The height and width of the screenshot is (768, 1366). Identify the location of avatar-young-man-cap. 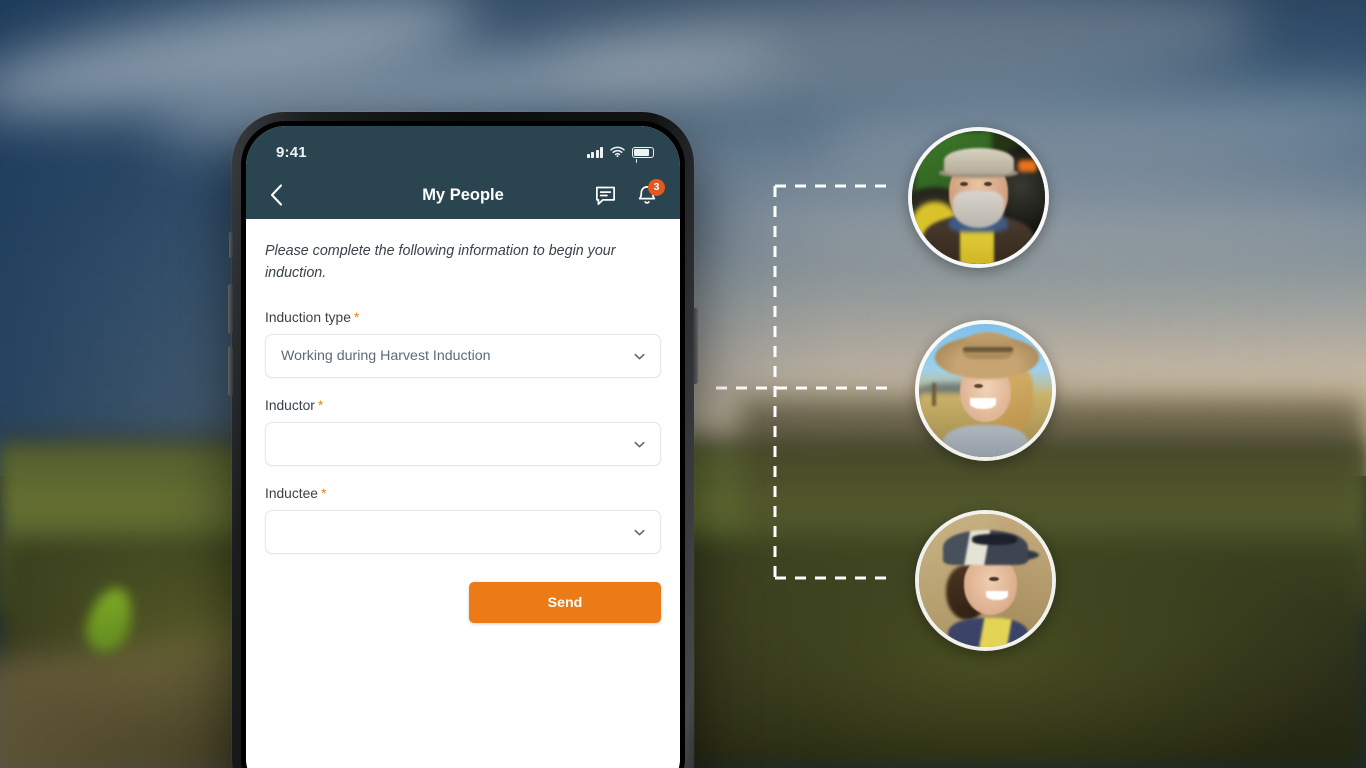
(985, 580).